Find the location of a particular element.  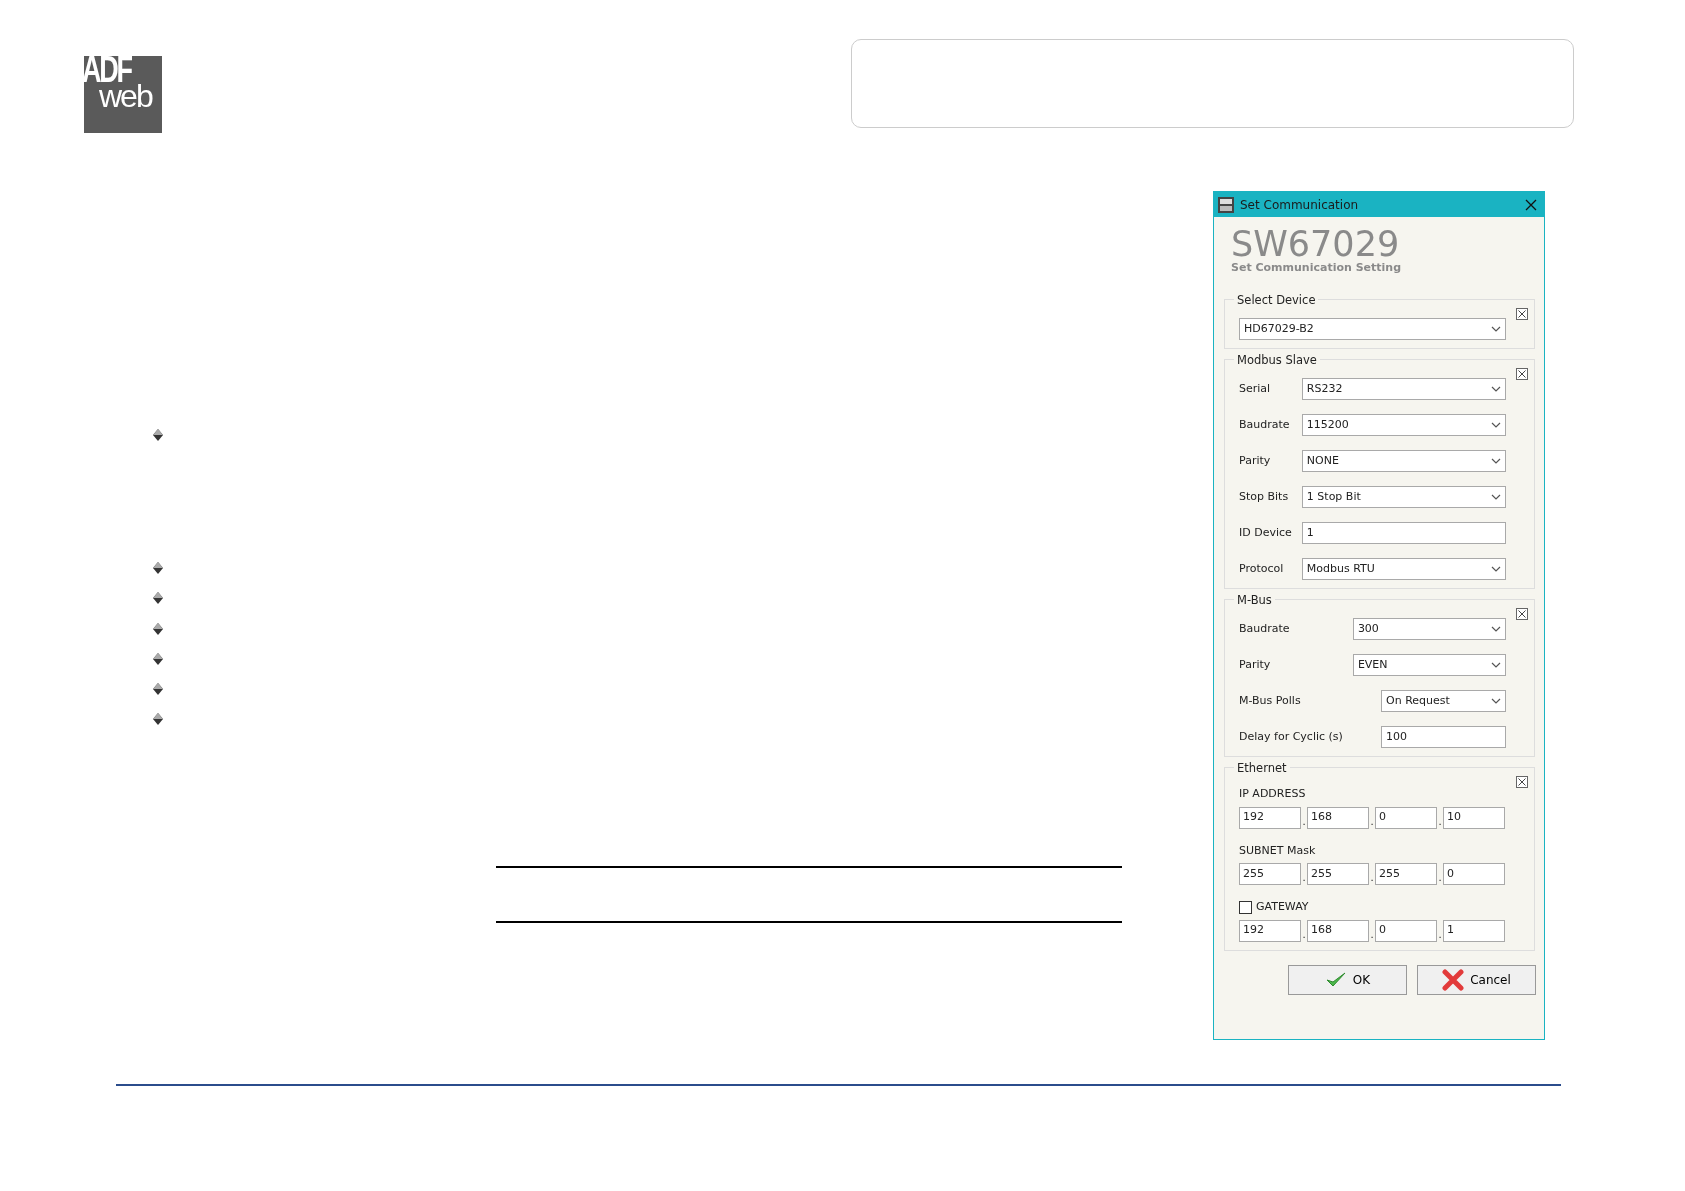

field-label: Delay for Cyclic (s) is located at coordinates (1291, 736).